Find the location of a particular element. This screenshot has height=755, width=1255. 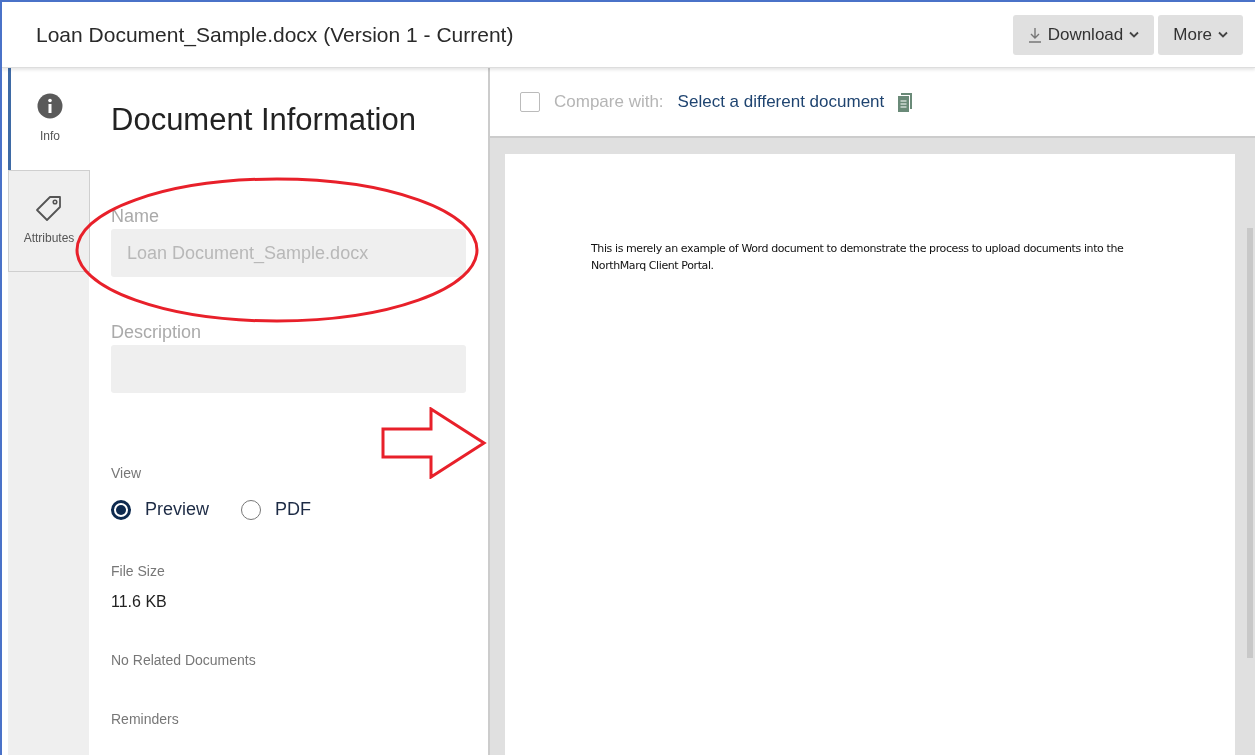

sidebar-tab: Attributes is located at coordinates (49, 221).